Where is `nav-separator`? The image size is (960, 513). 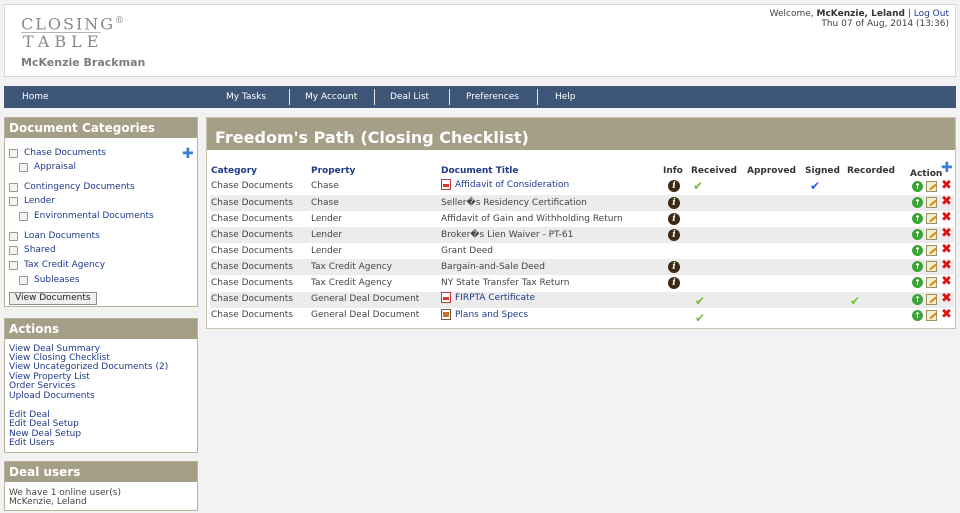 nav-separator is located at coordinates (289, 97).